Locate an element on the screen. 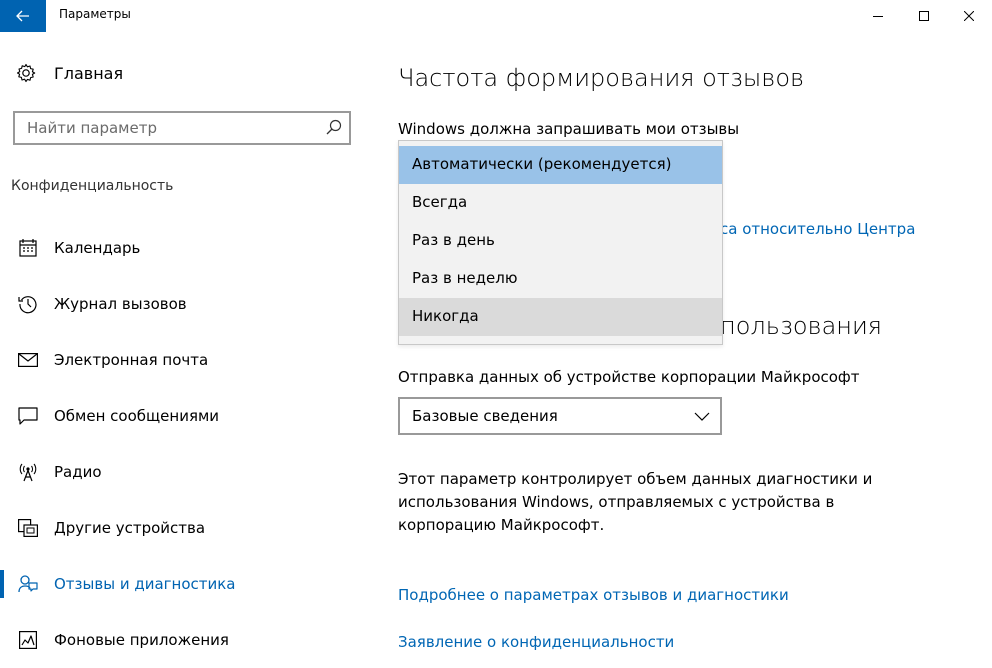 The height and width of the screenshot is (668, 992). search-input is located at coordinates (172, 128).